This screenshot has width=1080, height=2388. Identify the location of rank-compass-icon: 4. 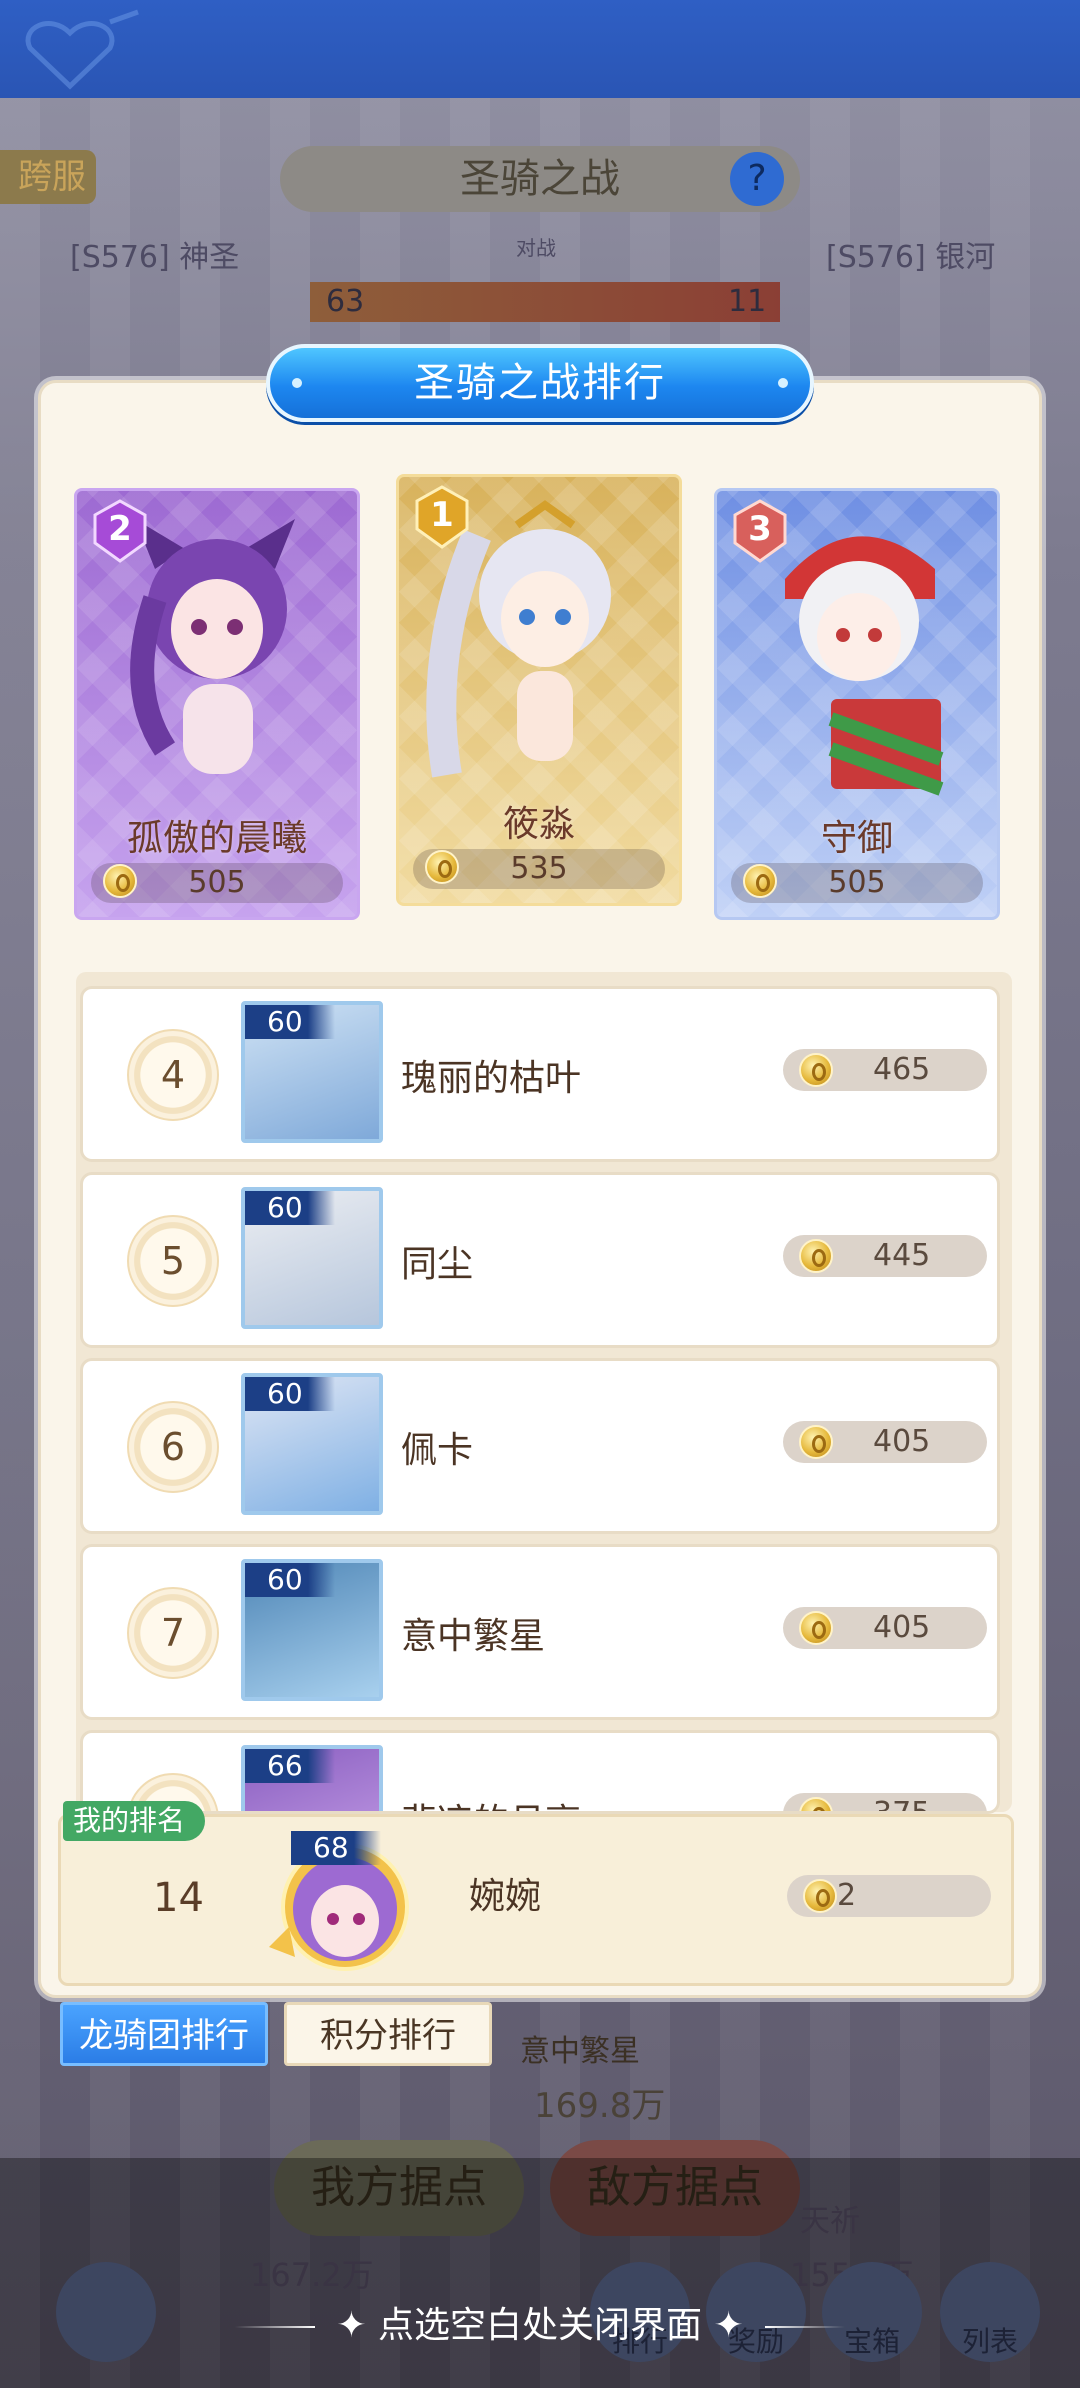
(173, 1075).